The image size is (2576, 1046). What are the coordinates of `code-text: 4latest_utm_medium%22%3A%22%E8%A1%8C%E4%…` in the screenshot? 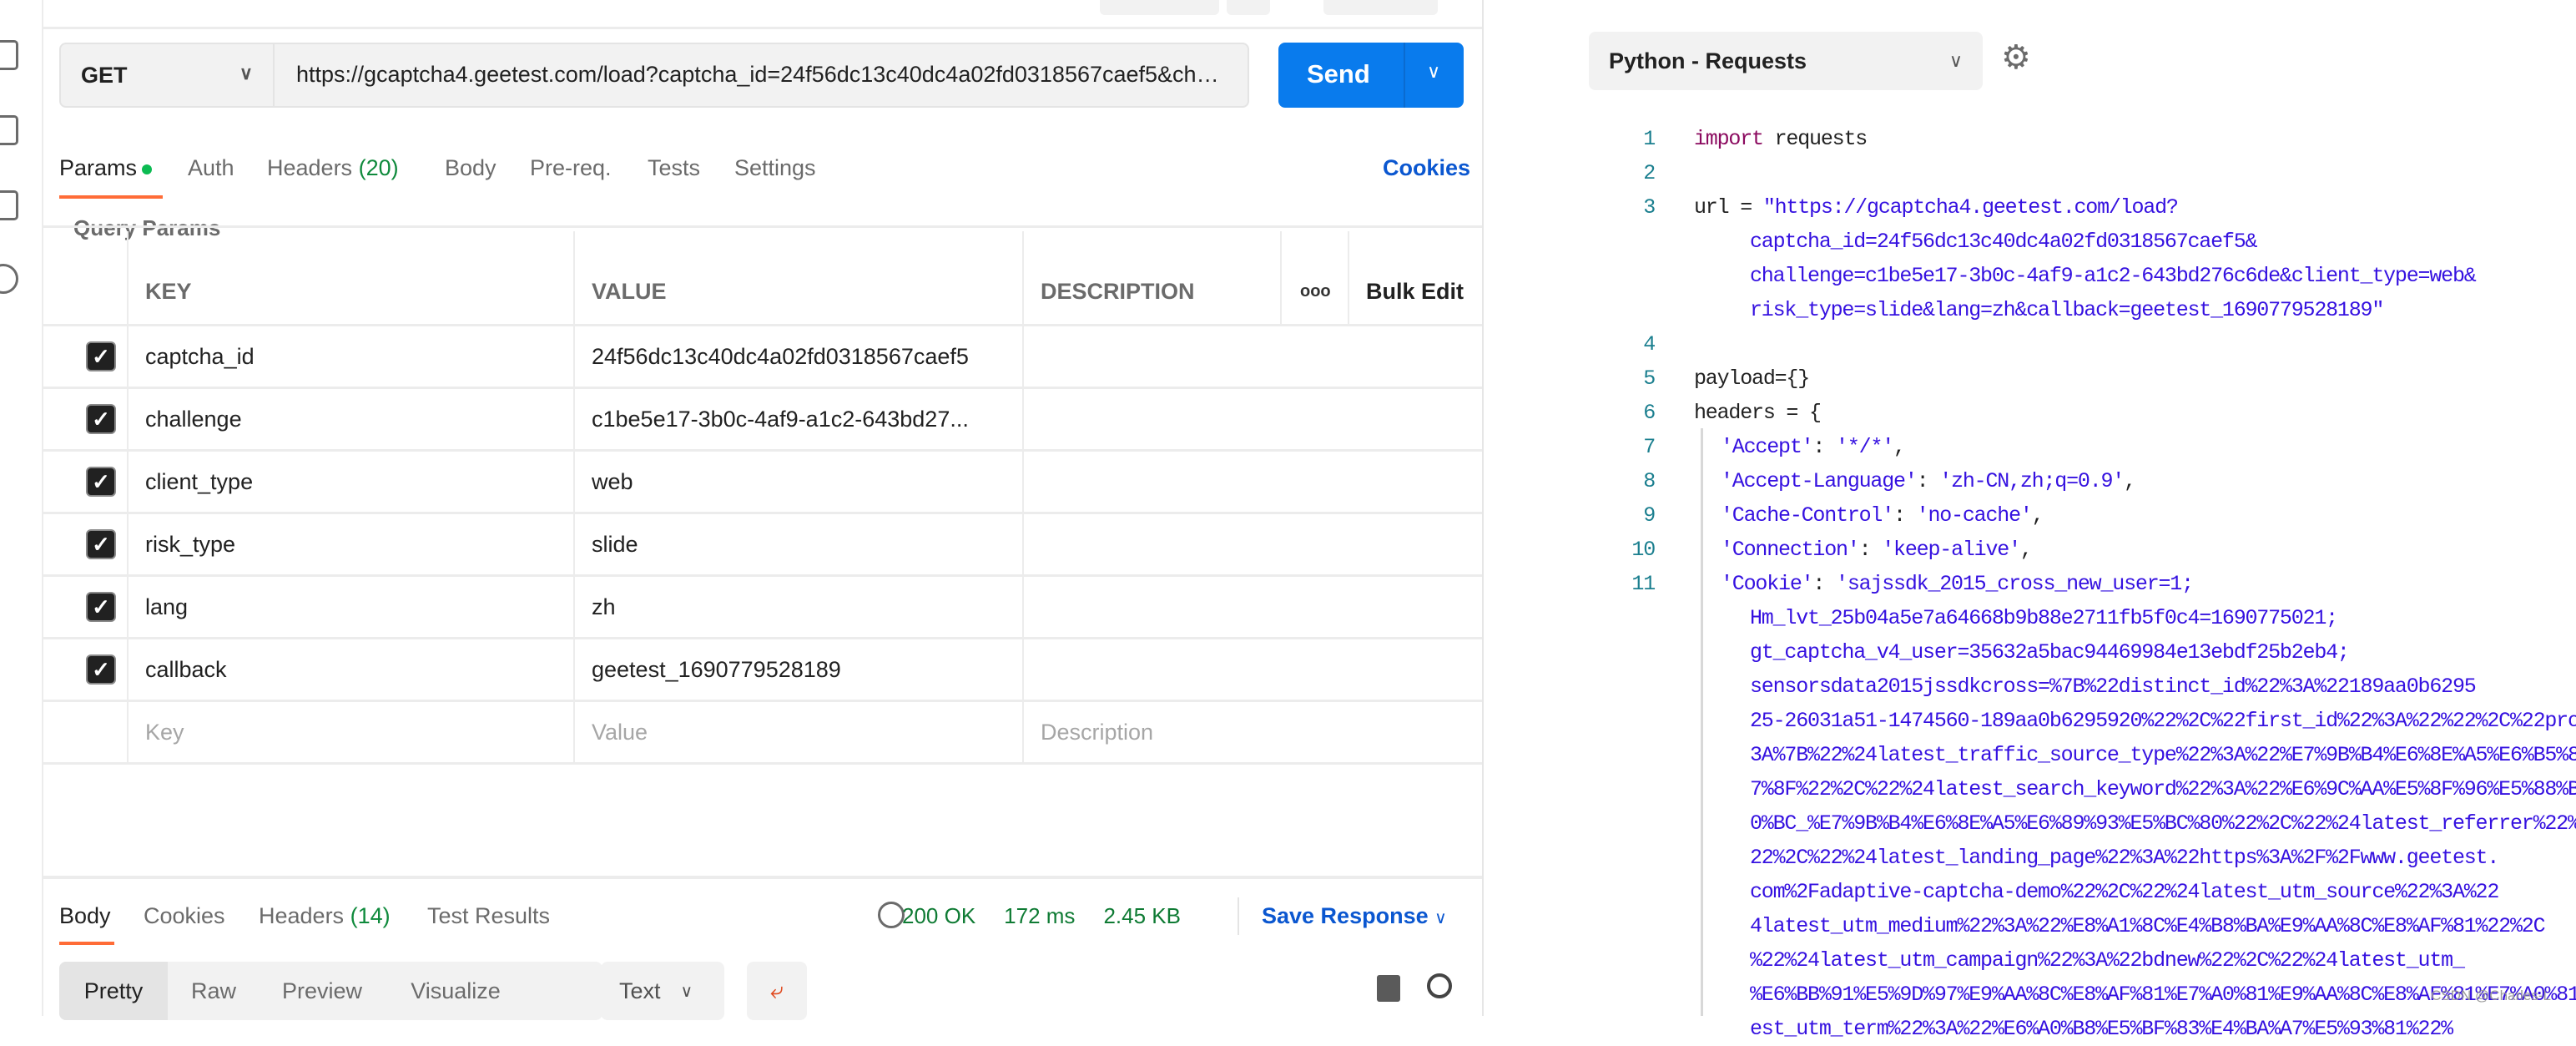 It's located at (2148, 926).